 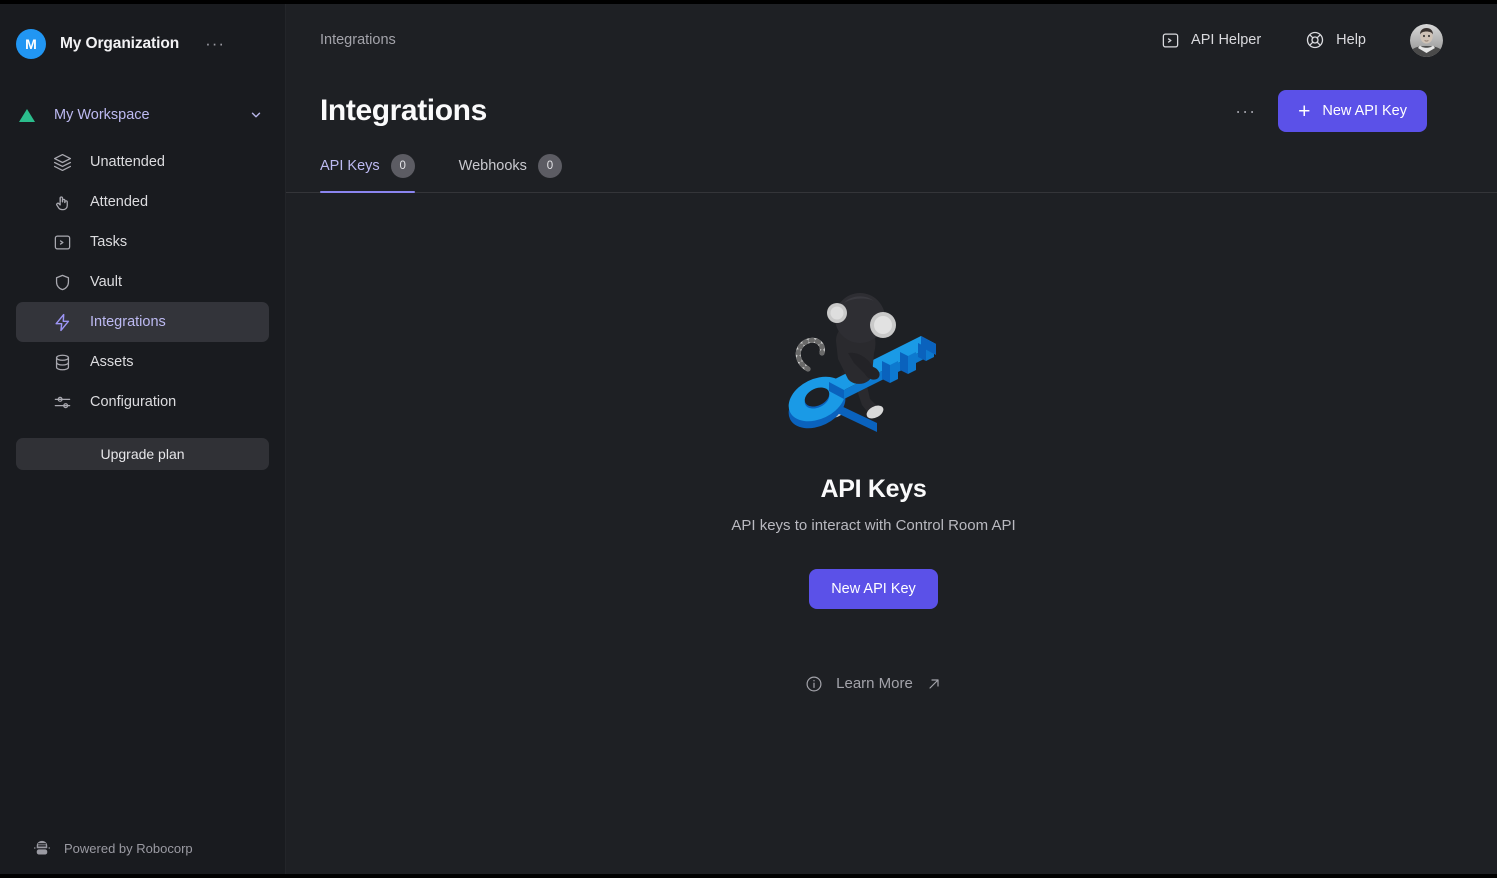 I want to click on workspace-label: My Workspace, so click(x=102, y=115).